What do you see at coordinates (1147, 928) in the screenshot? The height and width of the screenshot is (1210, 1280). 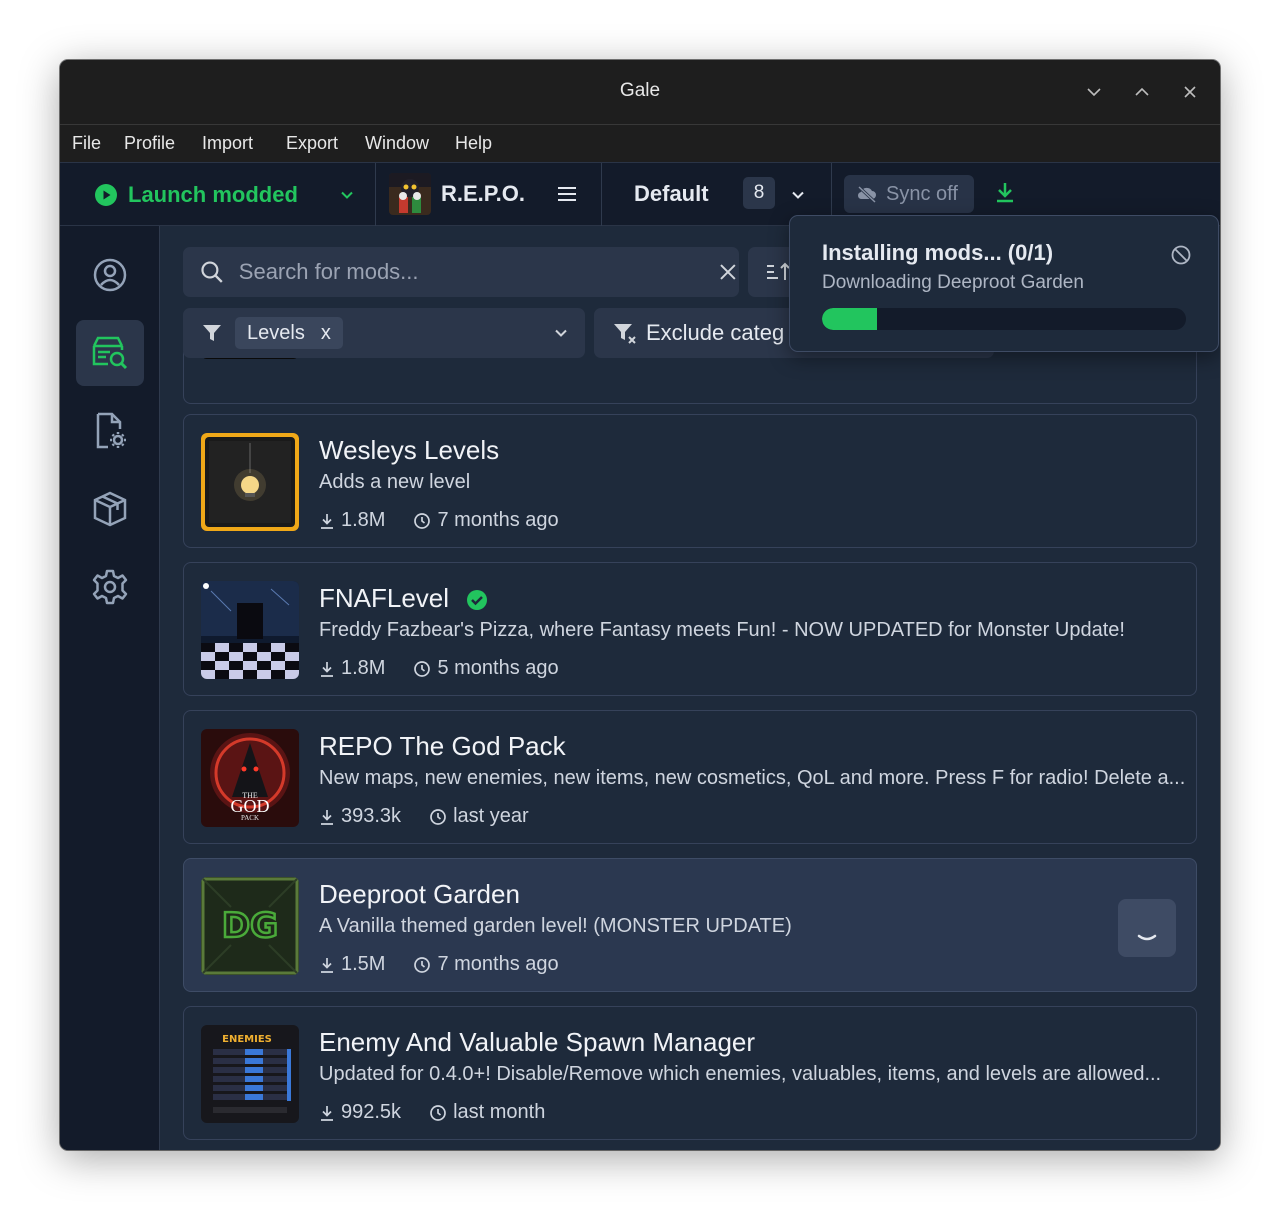 I see `installing-spinner-button` at bounding box center [1147, 928].